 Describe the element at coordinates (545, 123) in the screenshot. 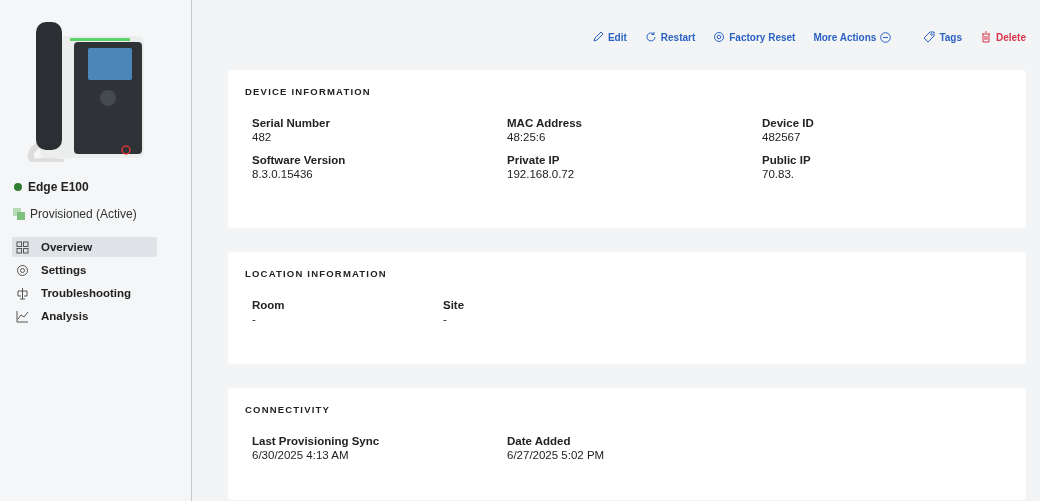

I see `field-label: MAC Address` at that location.